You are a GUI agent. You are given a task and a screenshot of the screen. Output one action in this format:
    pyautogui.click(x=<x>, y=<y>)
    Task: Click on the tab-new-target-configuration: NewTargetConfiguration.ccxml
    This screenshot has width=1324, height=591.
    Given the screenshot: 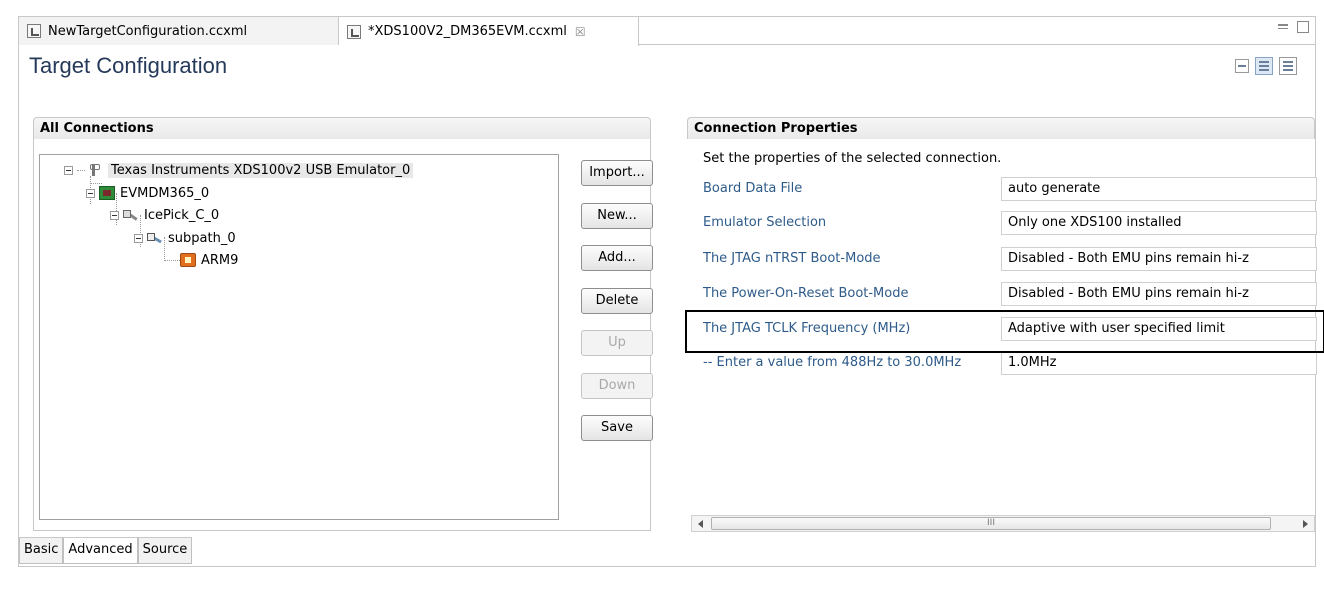 What is the action you would take?
    pyautogui.click(x=179, y=31)
    